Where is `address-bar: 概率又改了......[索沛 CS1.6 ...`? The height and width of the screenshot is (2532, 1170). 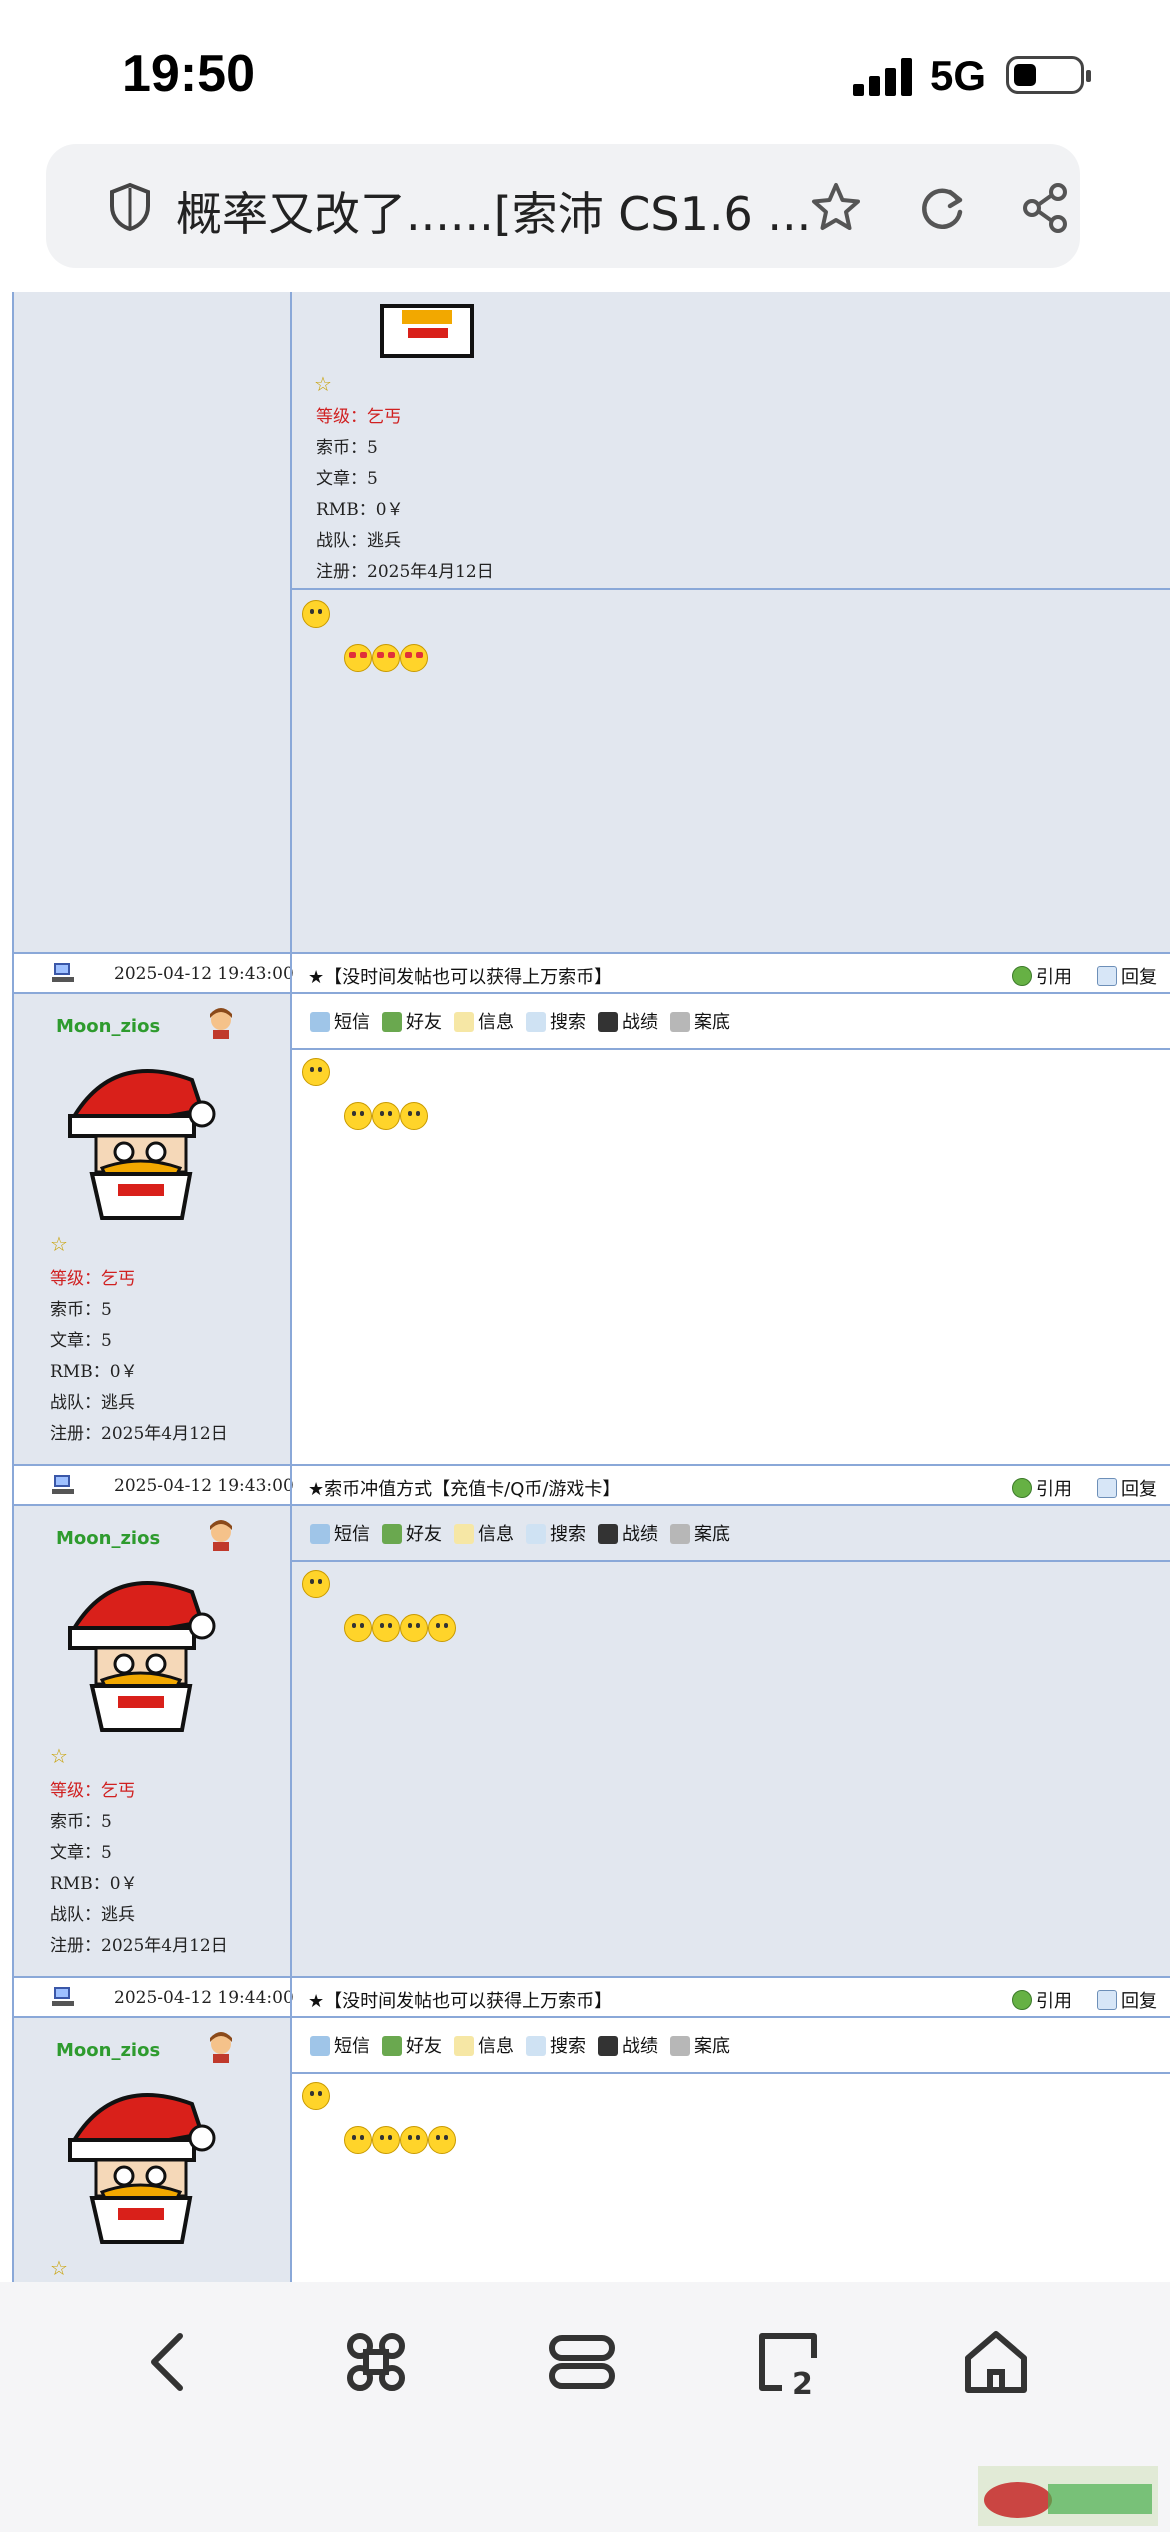
address-bar: 概率又改了......[索沛 CS1.6 ... is located at coordinates (563, 206).